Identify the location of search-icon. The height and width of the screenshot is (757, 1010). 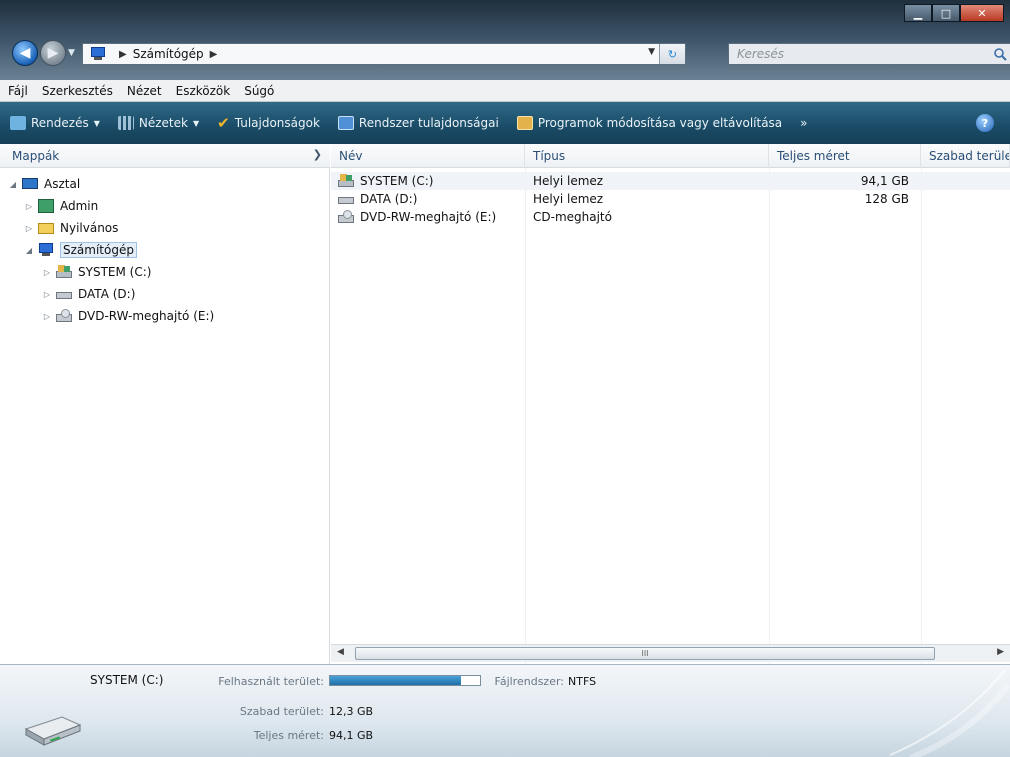
(1000, 54).